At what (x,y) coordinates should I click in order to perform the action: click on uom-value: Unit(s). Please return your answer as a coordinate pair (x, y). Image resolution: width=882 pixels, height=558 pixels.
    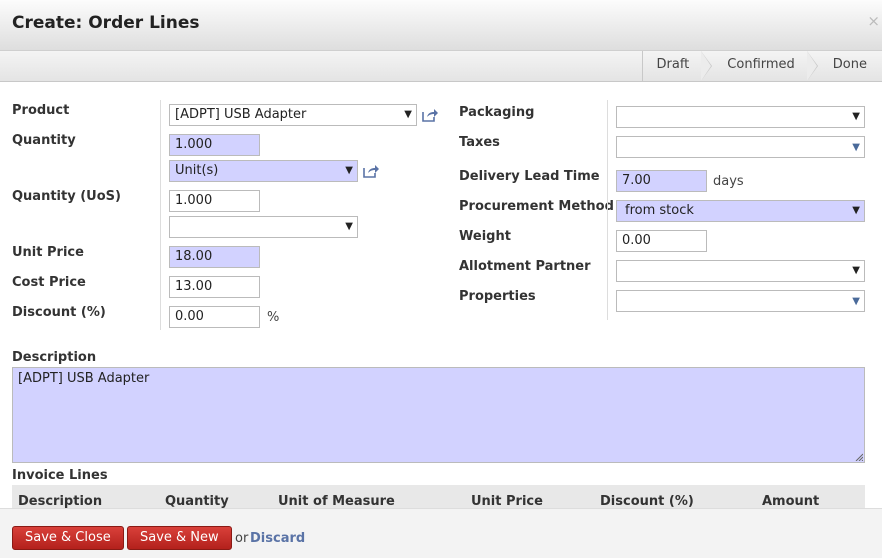
    Looking at the image, I should click on (197, 170).